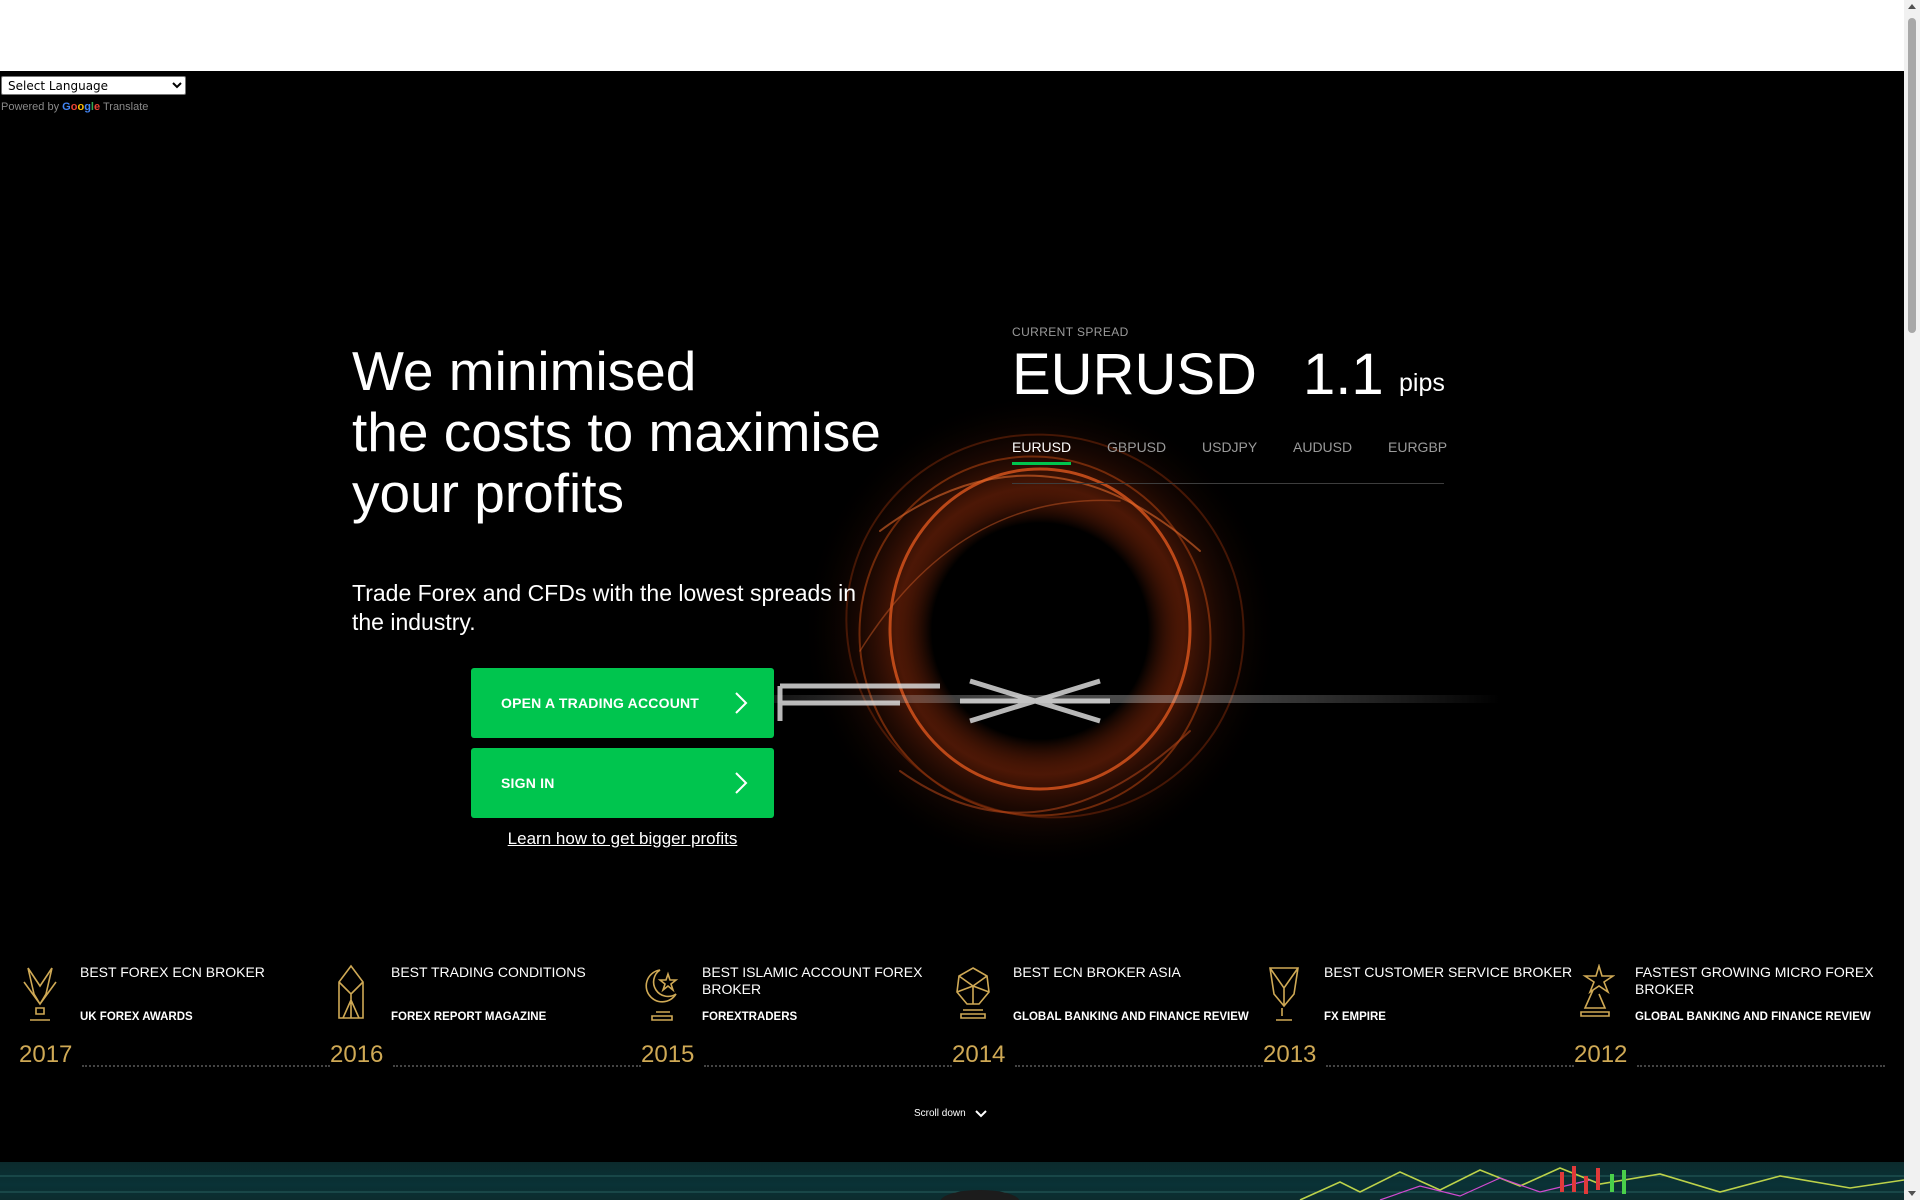  Describe the element at coordinates (93, 85) in the screenshot. I see `language-select: Select Language` at that location.